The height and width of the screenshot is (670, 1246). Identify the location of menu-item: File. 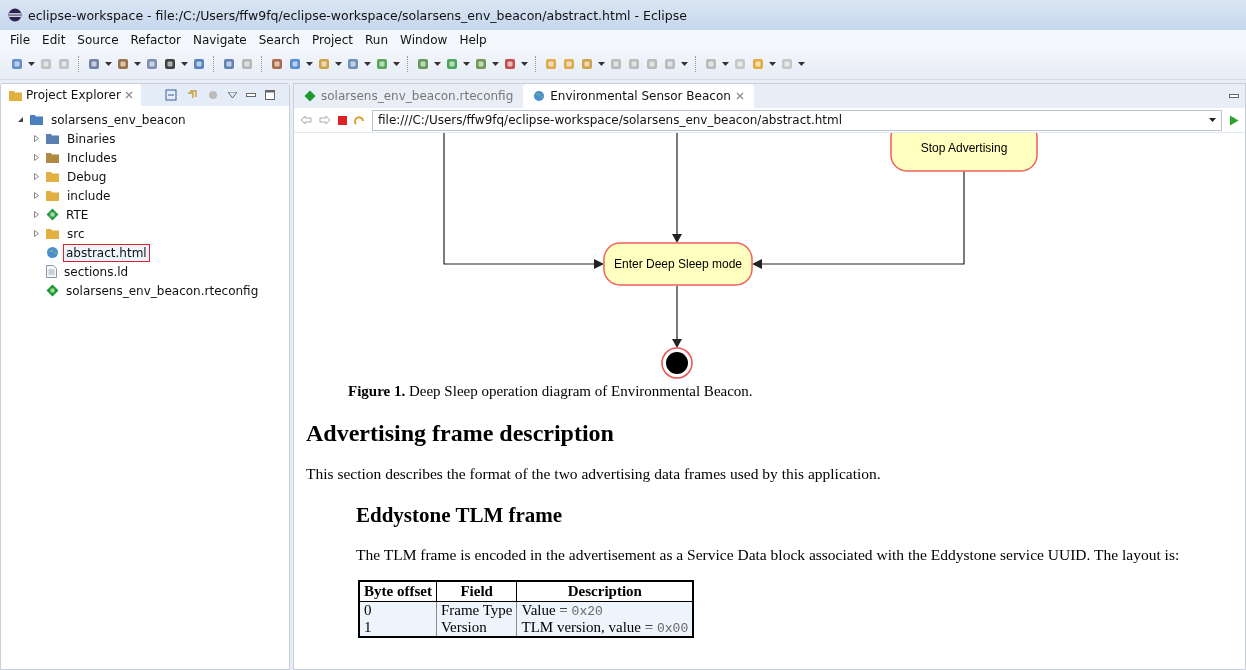
(20, 39).